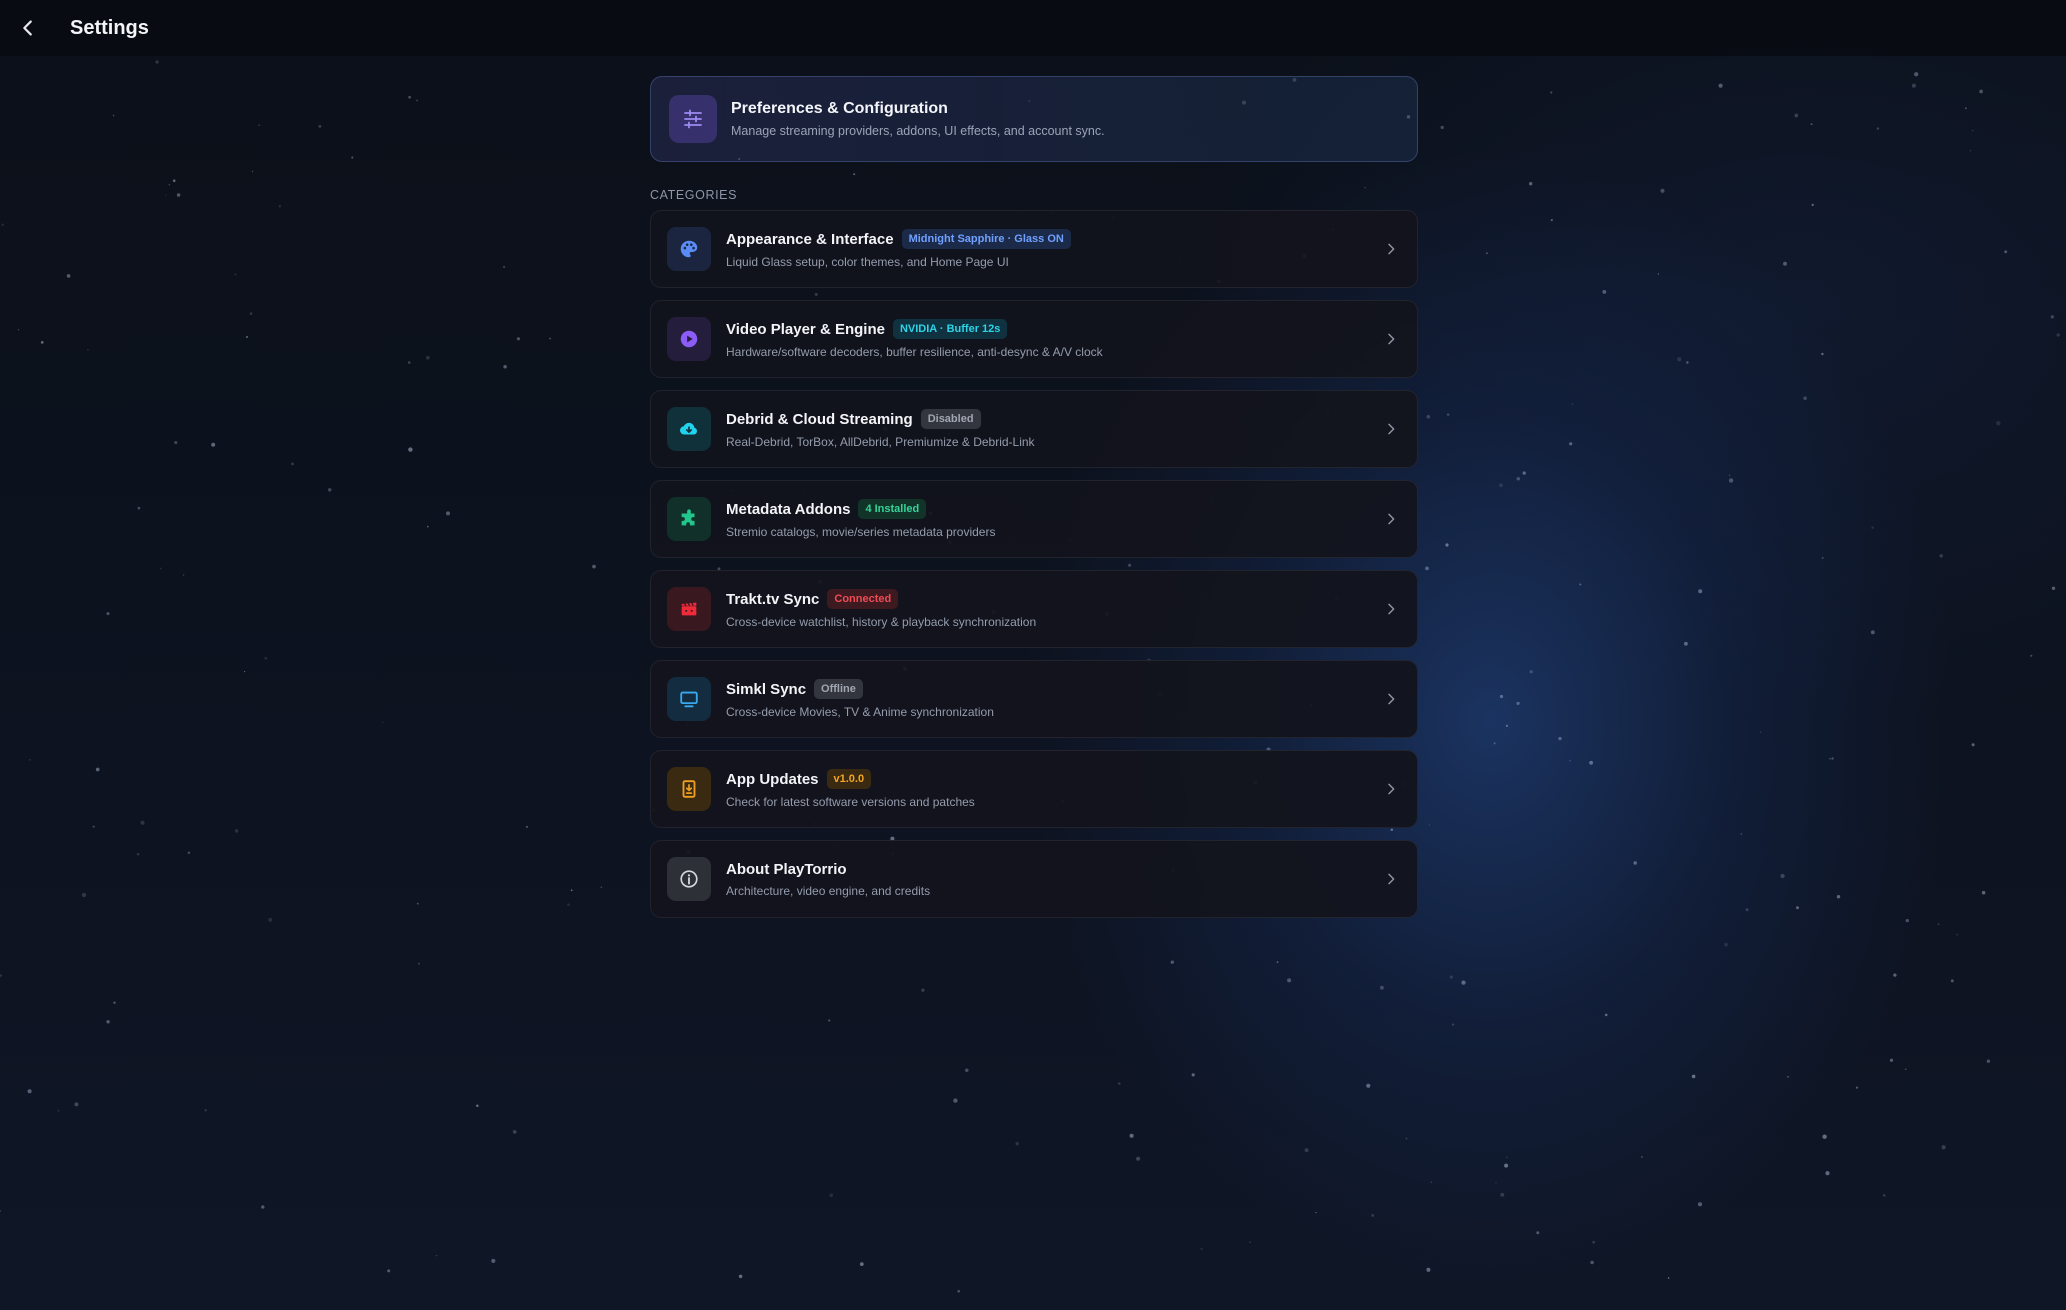 Image resolution: width=2066 pixels, height=1310 pixels. I want to click on category-title: Metadata Addons, so click(788, 509).